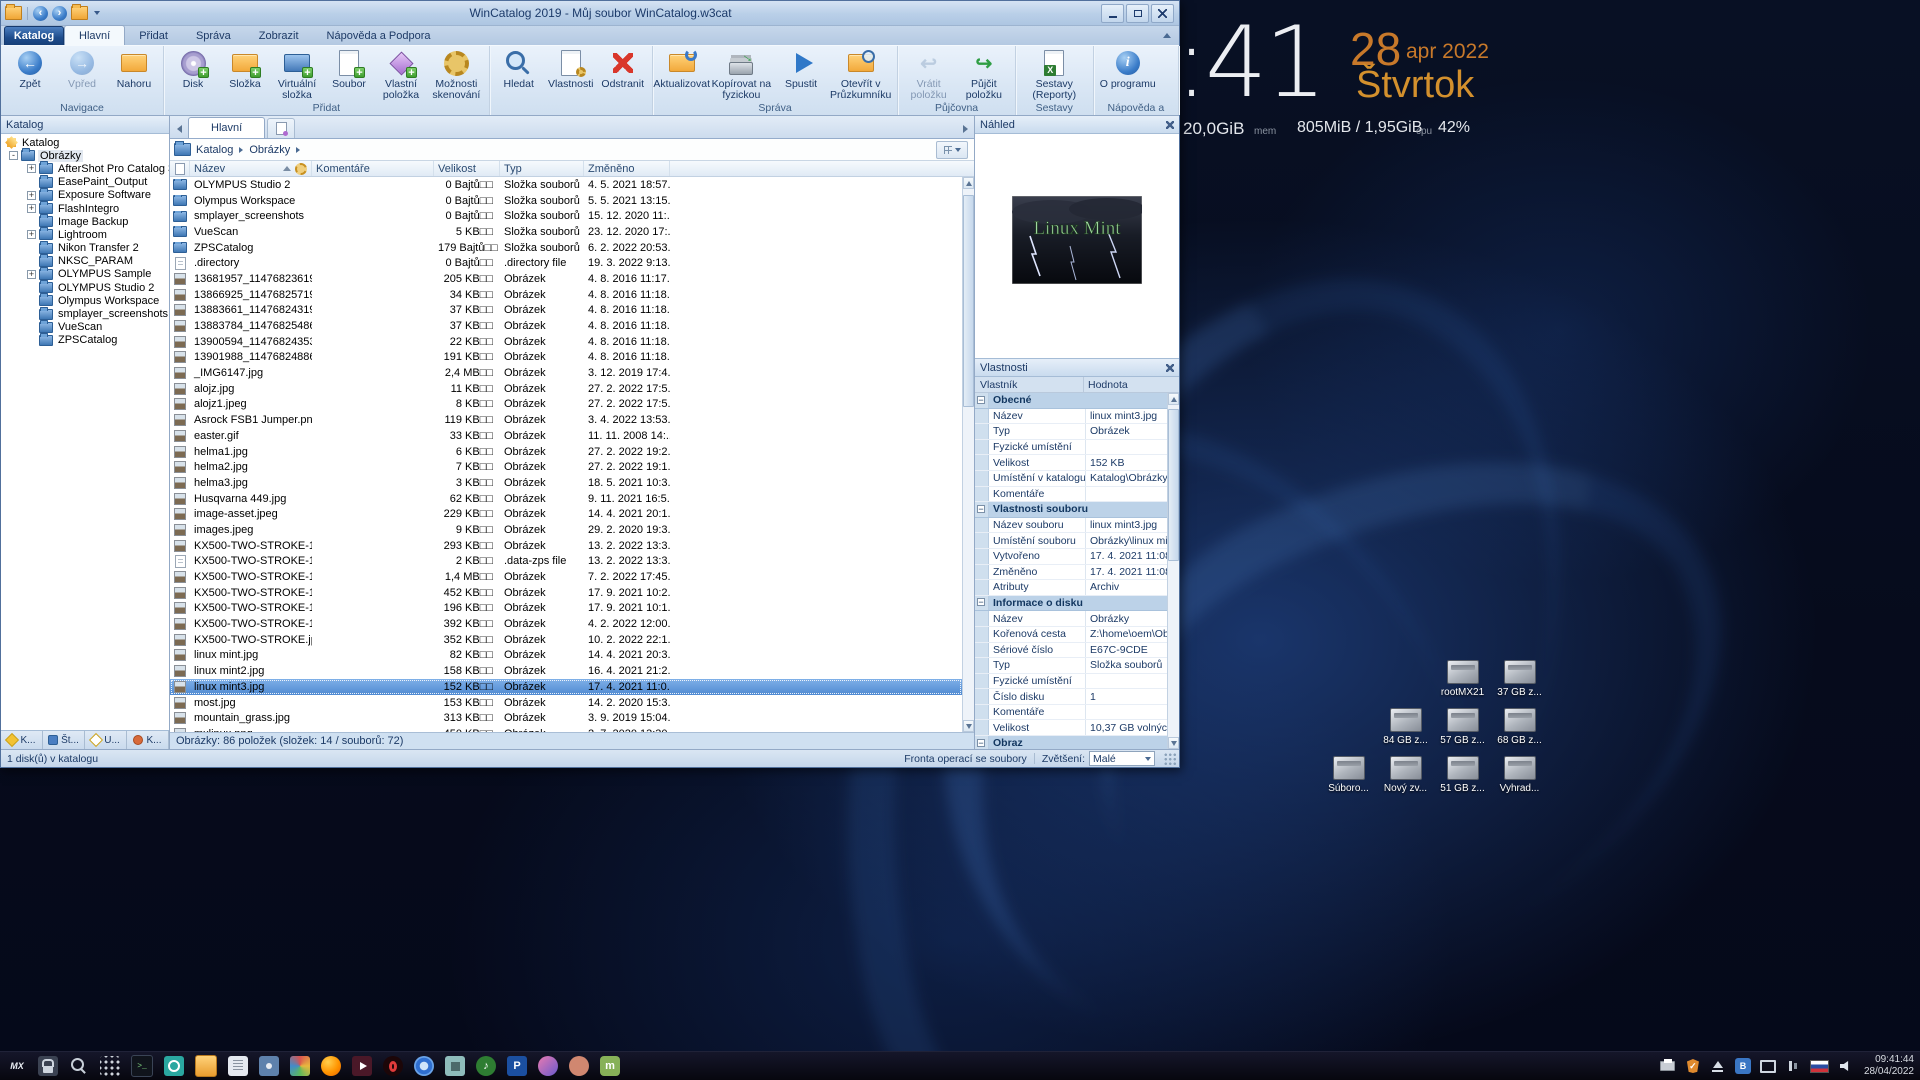 The image size is (1920, 1080). What do you see at coordinates (180, 168) in the screenshot?
I see `column-header-icon` at bounding box center [180, 168].